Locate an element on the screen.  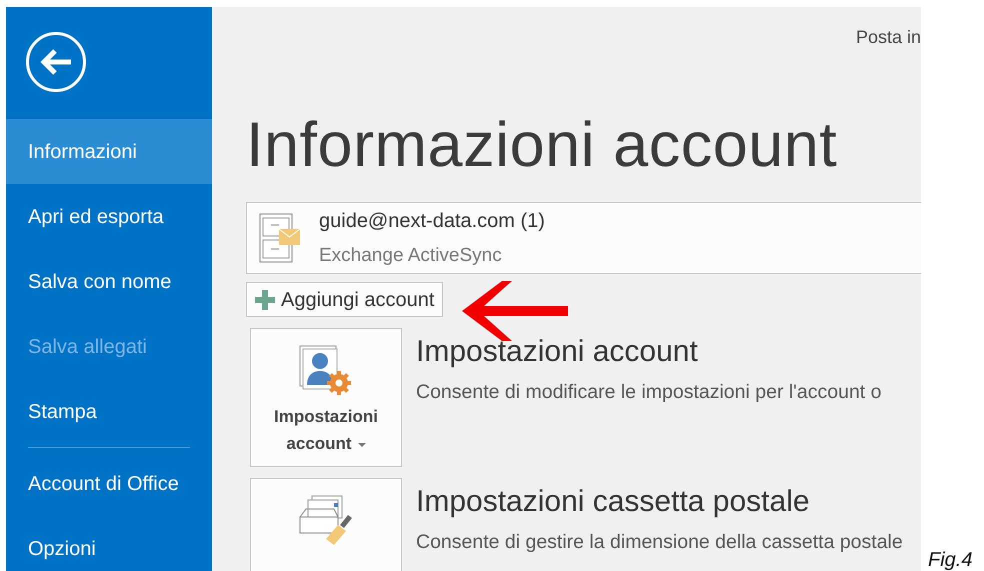
section-heading: Impostazioni cassetta postale is located at coordinates (613, 502).